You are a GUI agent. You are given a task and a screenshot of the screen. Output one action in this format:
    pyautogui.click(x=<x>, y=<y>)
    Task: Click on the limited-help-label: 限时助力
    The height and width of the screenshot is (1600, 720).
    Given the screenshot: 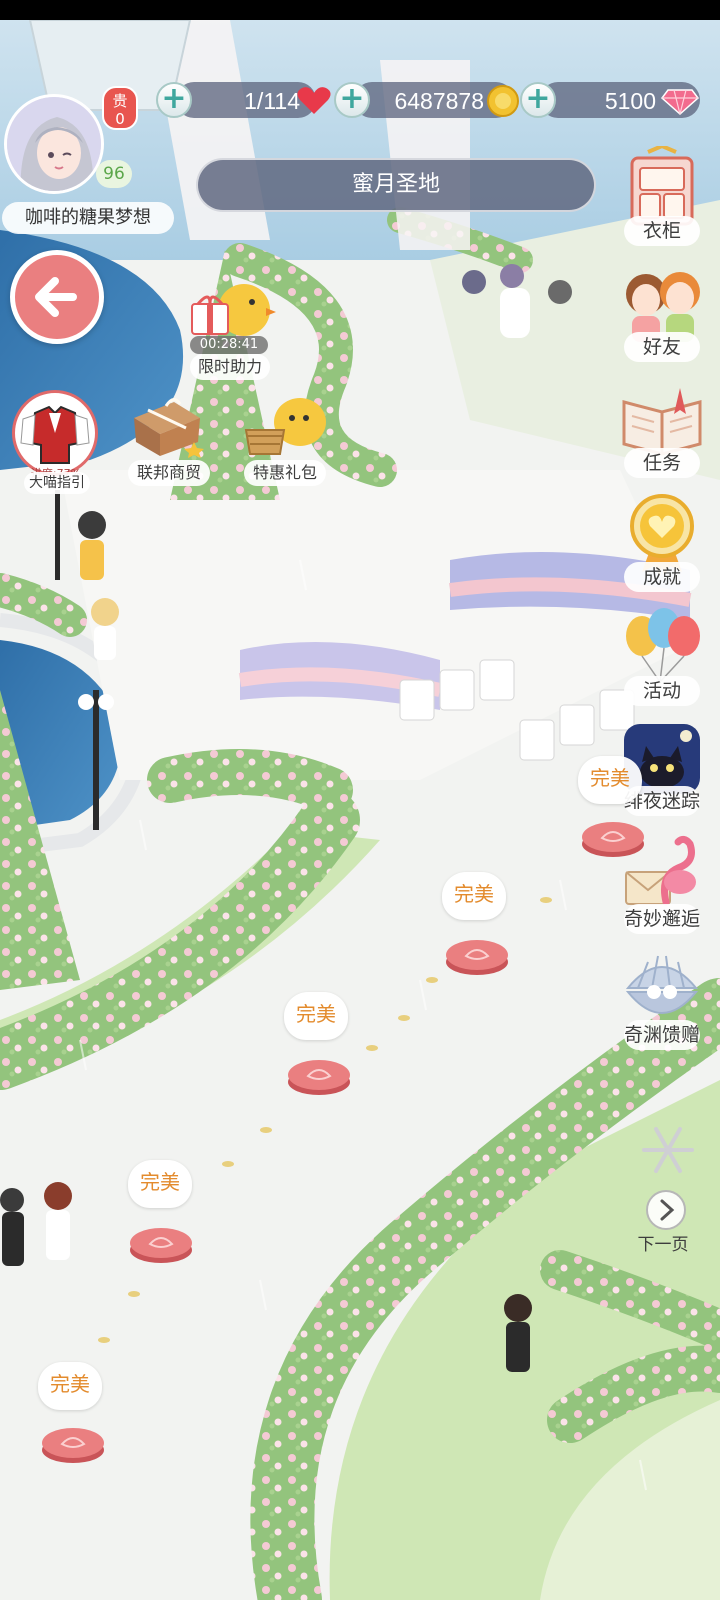 What is the action you would take?
    pyautogui.click(x=230, y=367)
    